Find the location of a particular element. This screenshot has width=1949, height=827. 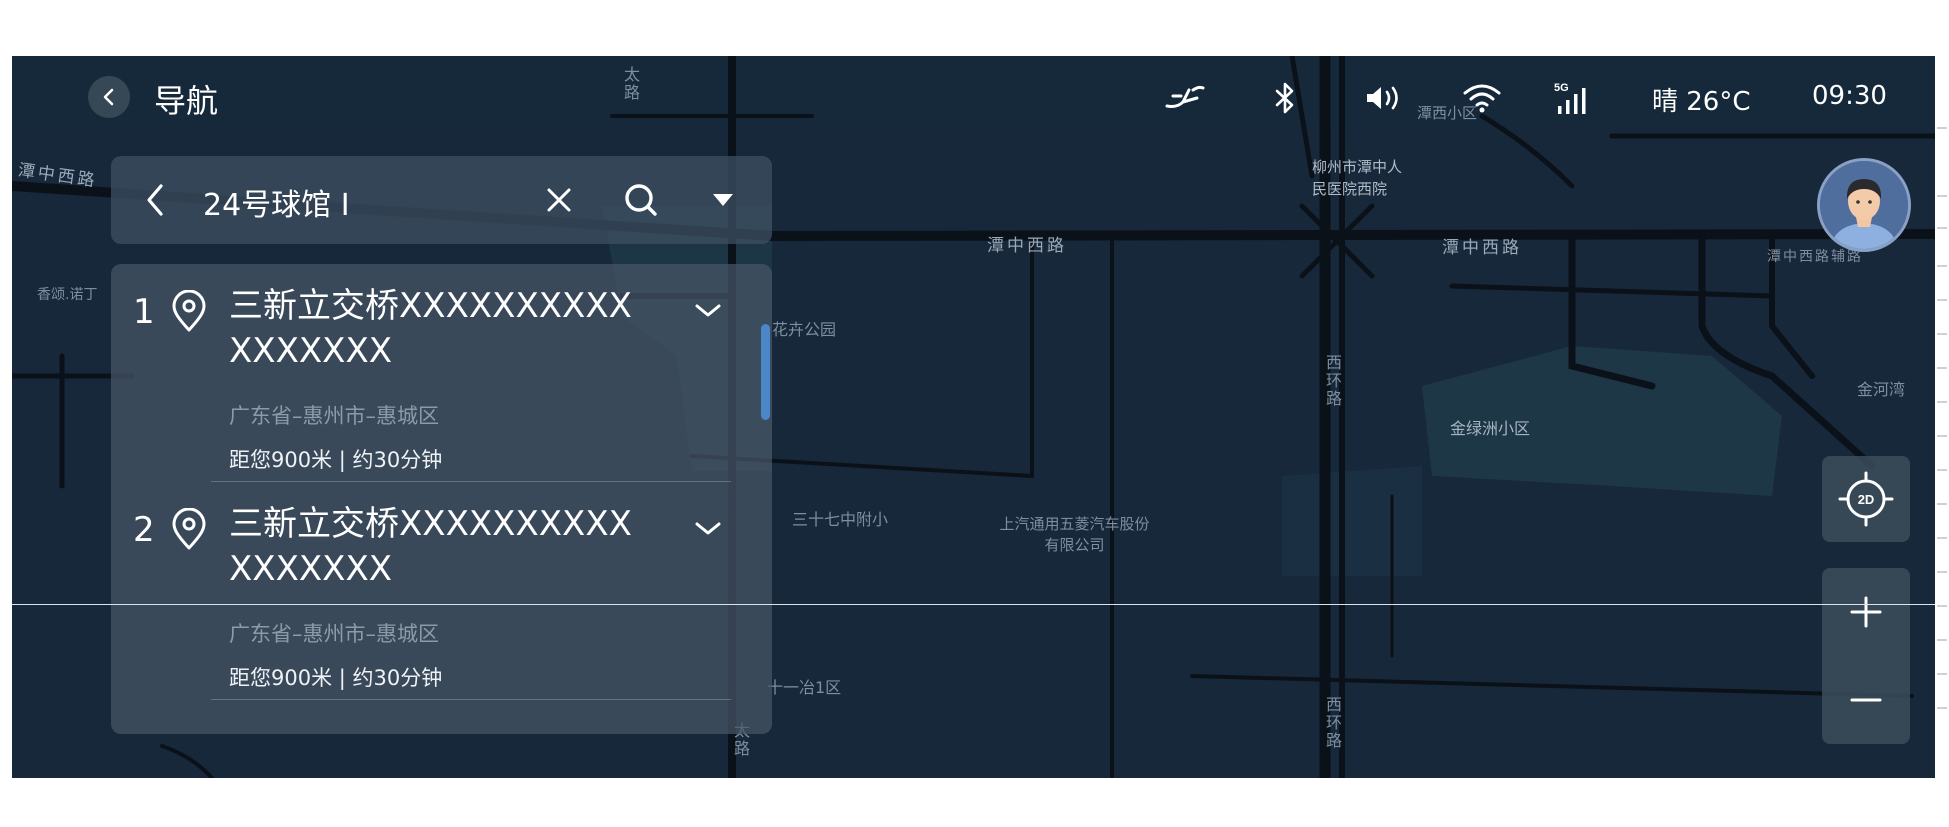

zoom-control is located at coordinates (1866, 656).